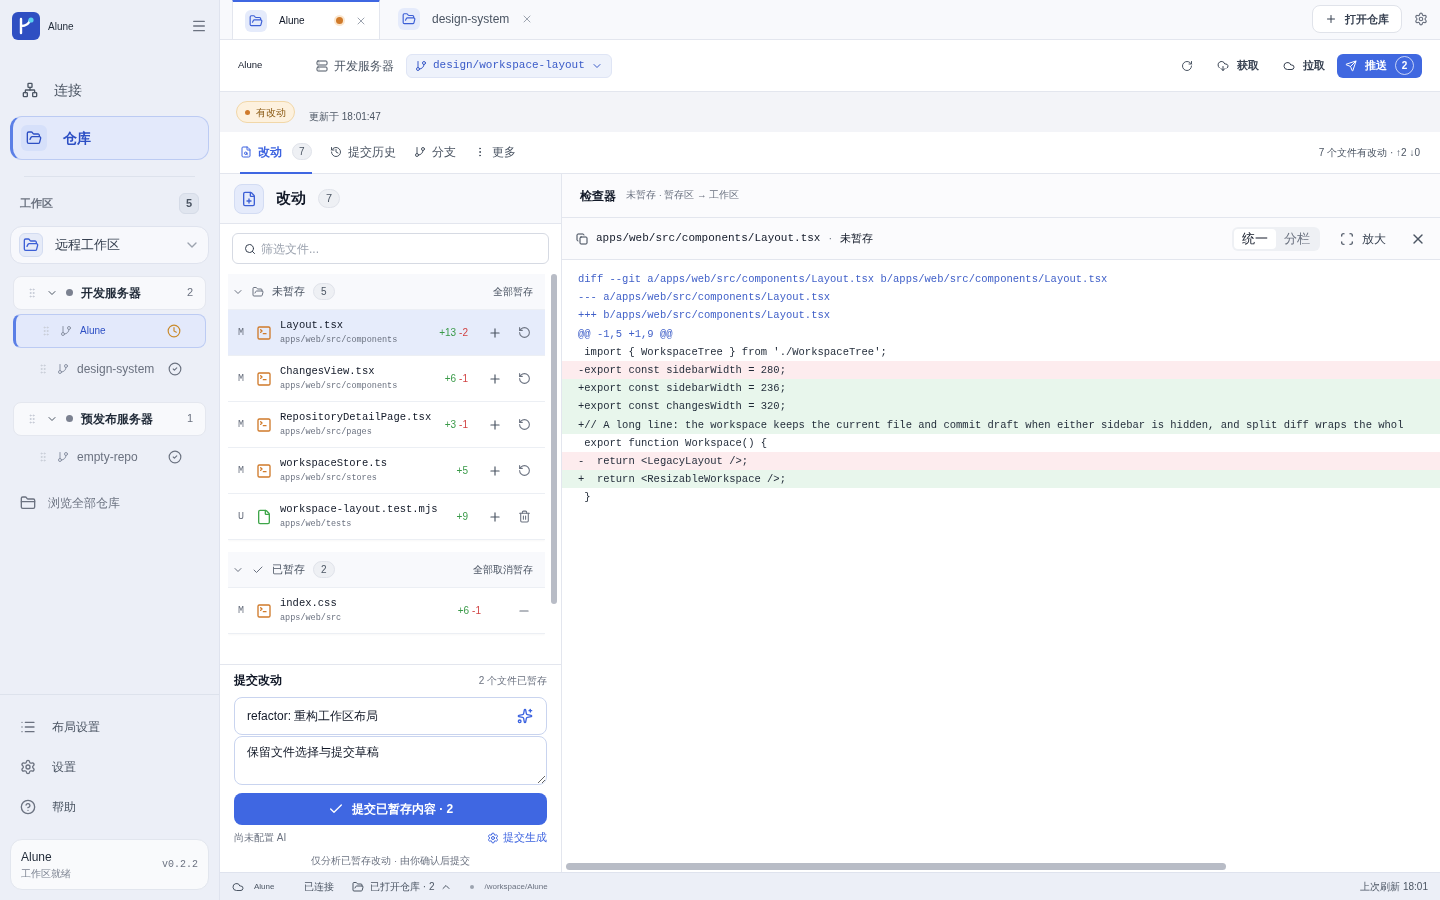  Describe the element at coordinates (525, 716) in the screenshot. I see `sparkles-icon` at that location.